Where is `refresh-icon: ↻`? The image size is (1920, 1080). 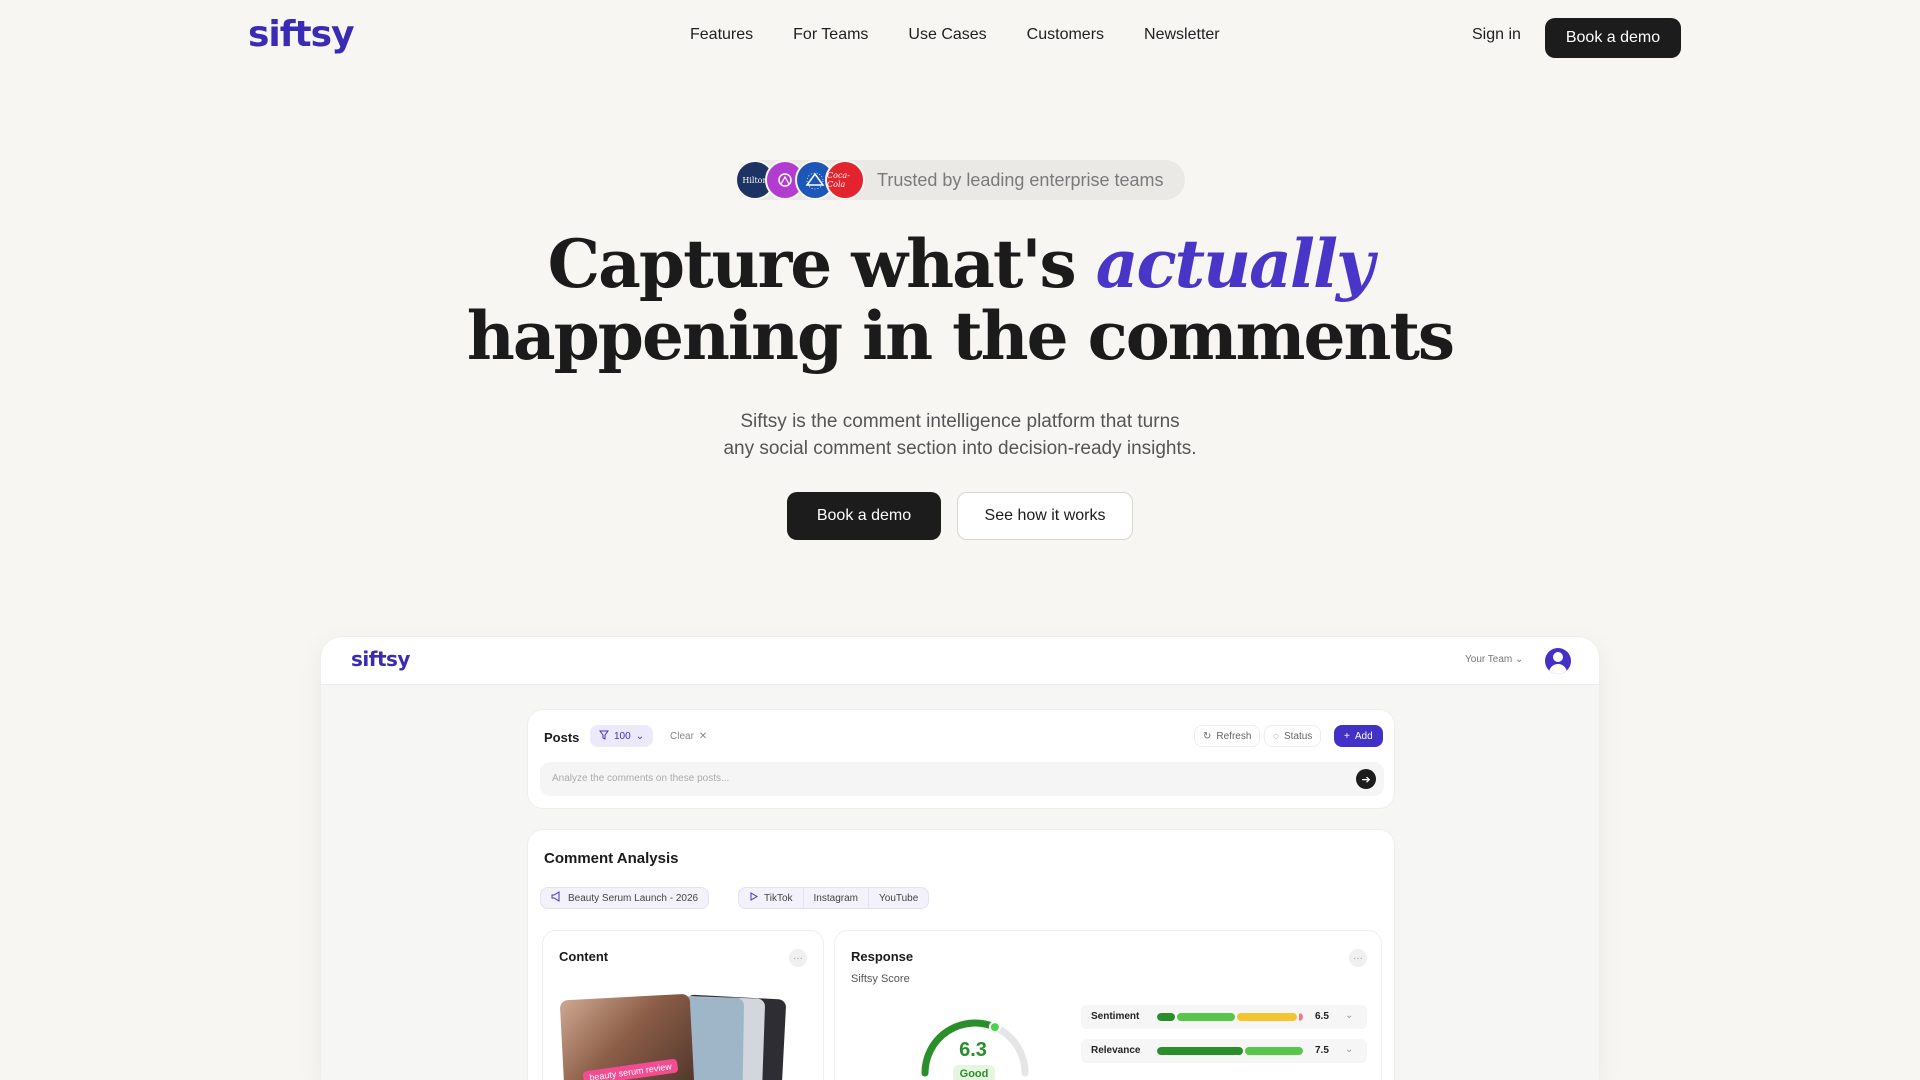 refresh-icon: ↻ is located at coordinates (1207, 736).